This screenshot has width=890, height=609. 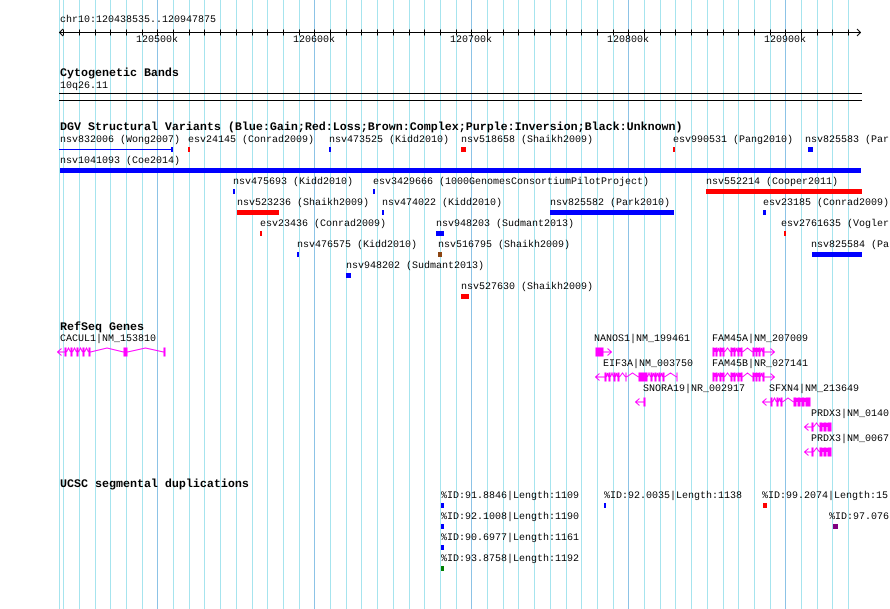 What do you see at coordinates (442, 203) in the screenshot?
I see `variant-label: nsv474022 (Kidd2010)` at bounding box center [442, 203].